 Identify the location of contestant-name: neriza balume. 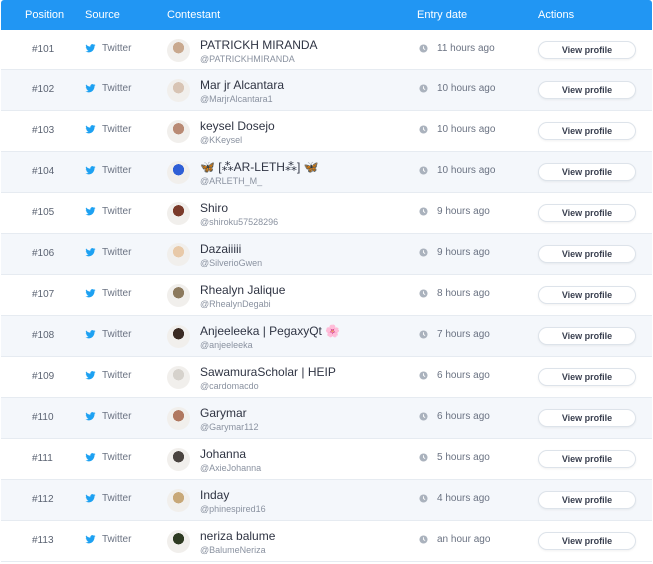
(237, 536).